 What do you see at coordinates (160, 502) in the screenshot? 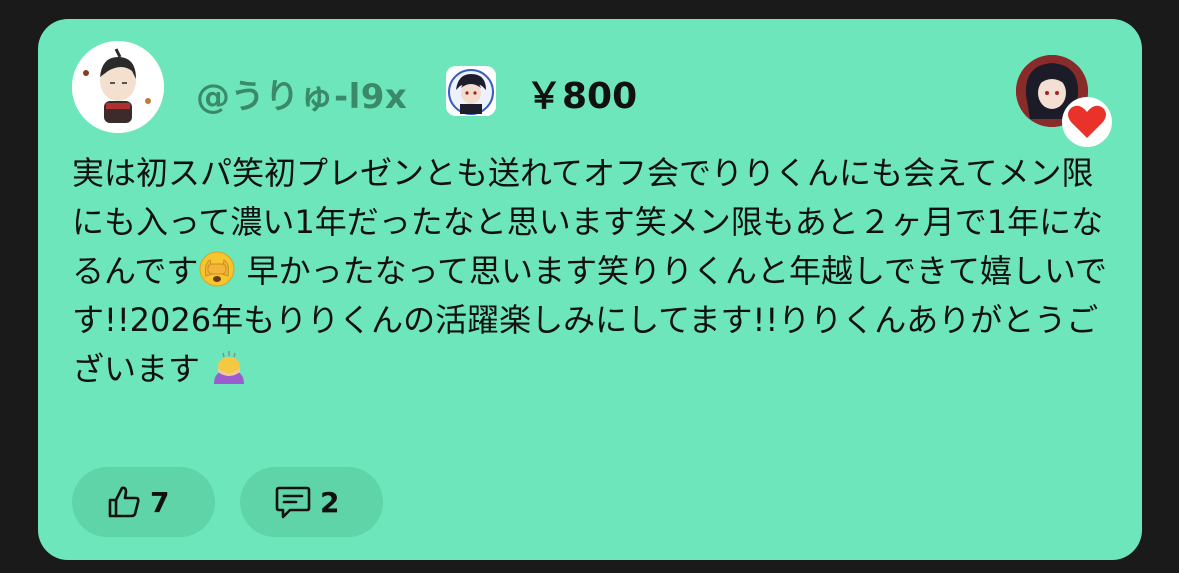
I see `like-count: 7` at bounding box center [160, 502].